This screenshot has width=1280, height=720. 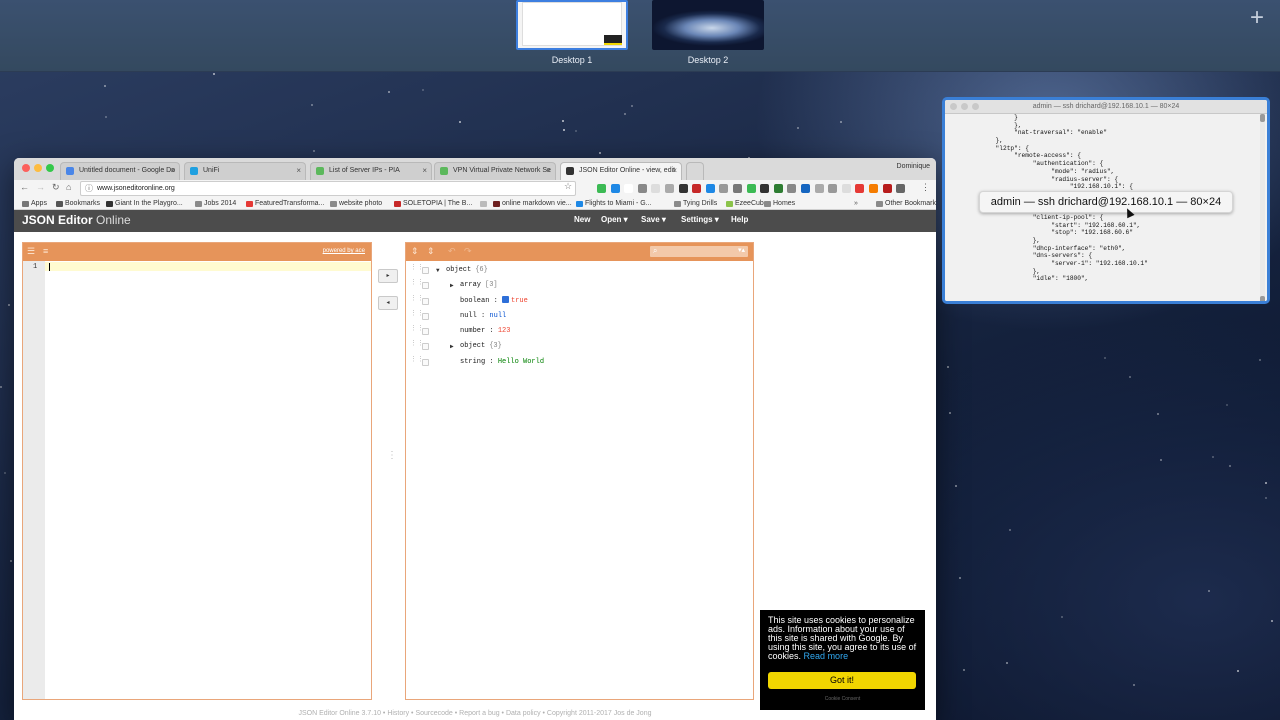 I want to click on tree-value: null, so click(x=497, y=316).